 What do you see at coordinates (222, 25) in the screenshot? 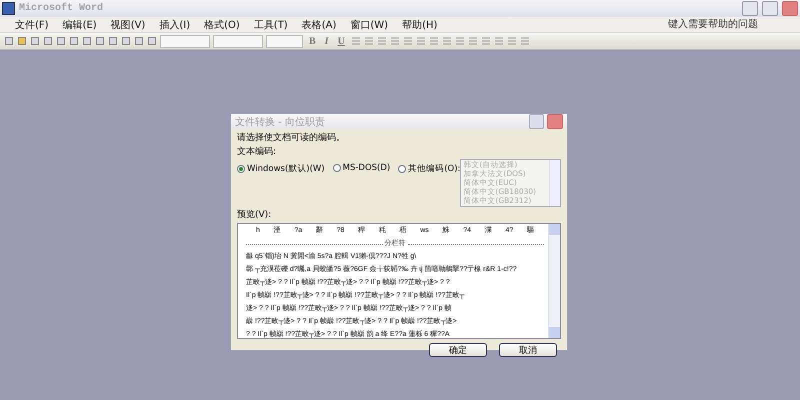
I see `menu-item: 格式(O)` at bounding box center [222, 25].